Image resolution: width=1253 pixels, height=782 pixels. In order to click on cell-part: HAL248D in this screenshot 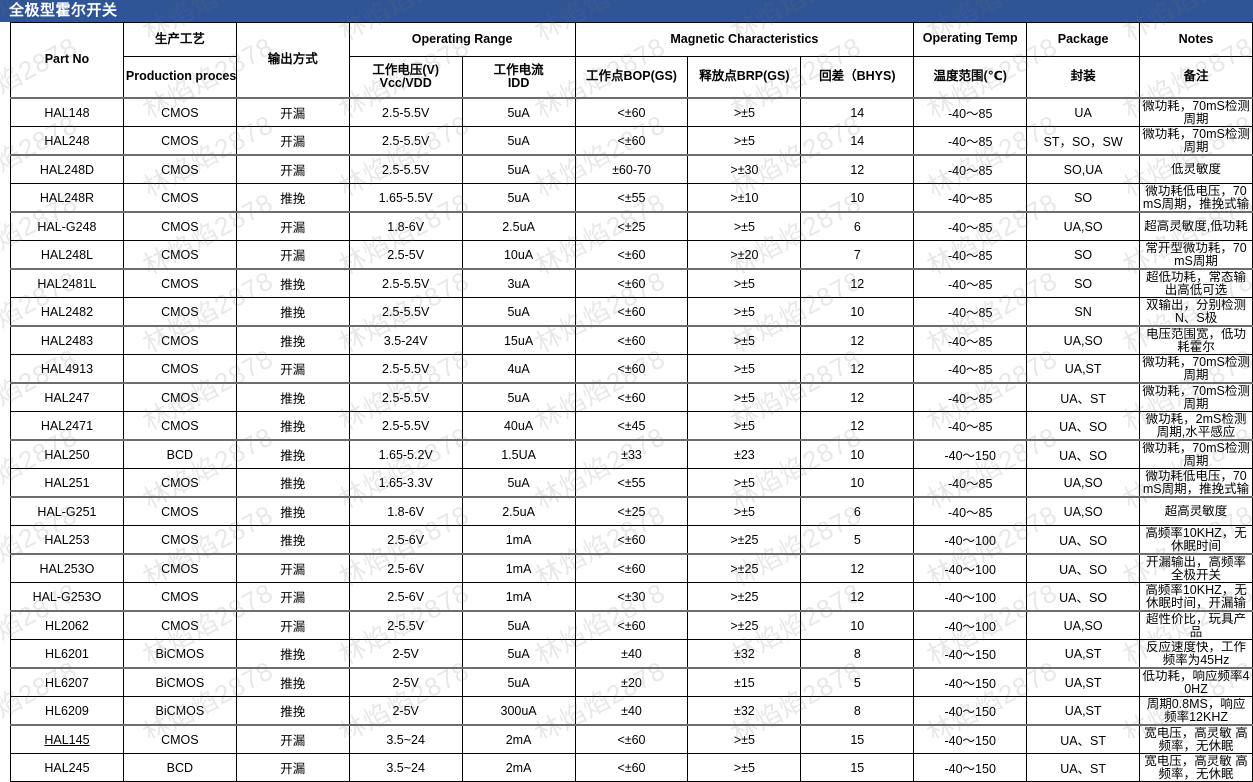, I will do `click(67, 169)`.